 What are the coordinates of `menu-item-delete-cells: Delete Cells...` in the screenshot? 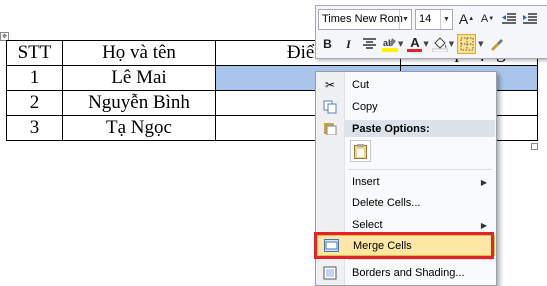 It's located at (406, 203).